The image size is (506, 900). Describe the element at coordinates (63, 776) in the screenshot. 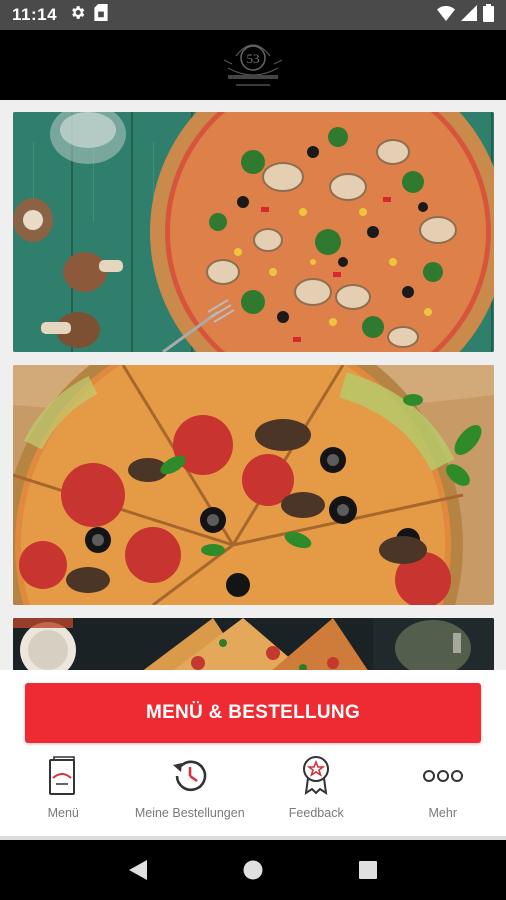

I see `menu-book-icon` at that location.